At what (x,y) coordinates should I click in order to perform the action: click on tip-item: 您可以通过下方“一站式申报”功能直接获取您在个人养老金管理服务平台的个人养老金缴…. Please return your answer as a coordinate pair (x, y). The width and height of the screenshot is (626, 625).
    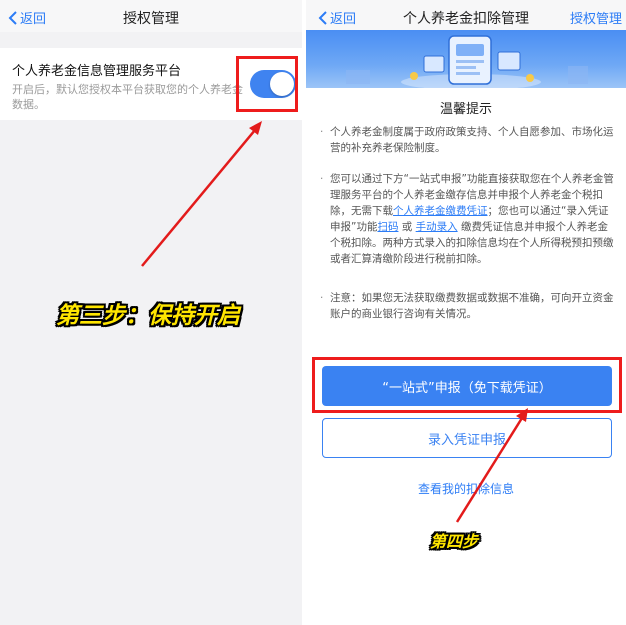
    Looking at the image, I should click on (468, 219).